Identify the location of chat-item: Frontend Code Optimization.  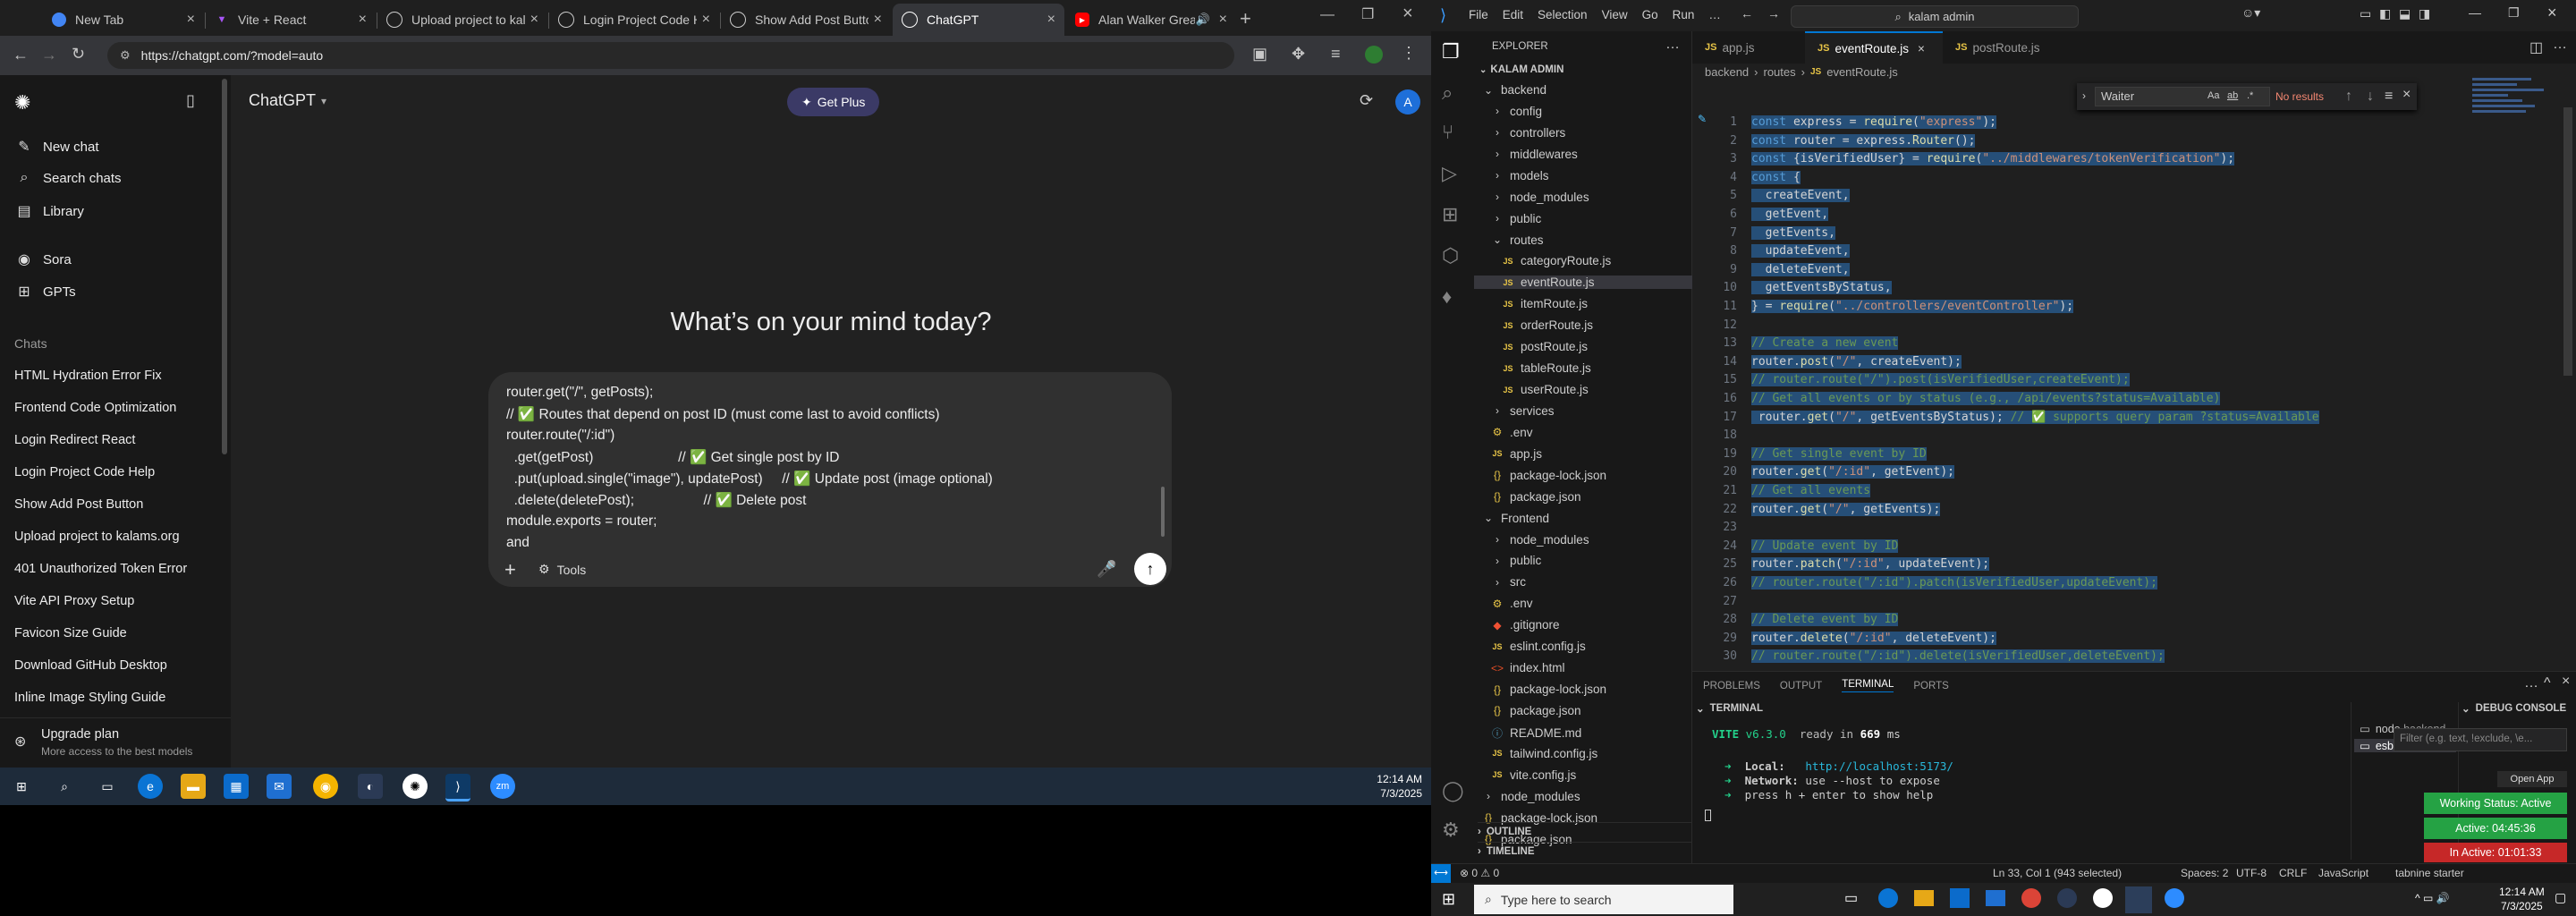
(95, 408).